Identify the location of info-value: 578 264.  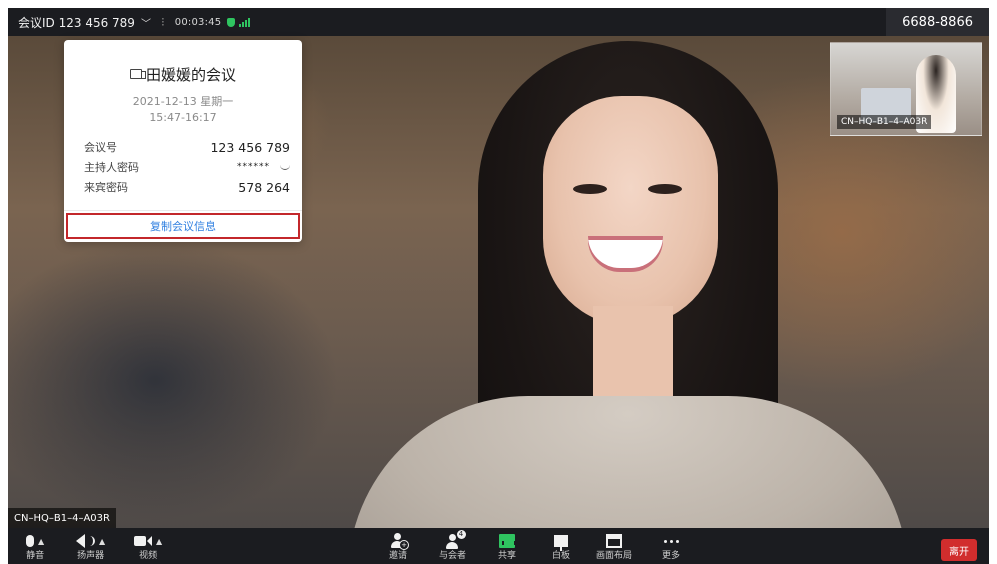
(264, 187).